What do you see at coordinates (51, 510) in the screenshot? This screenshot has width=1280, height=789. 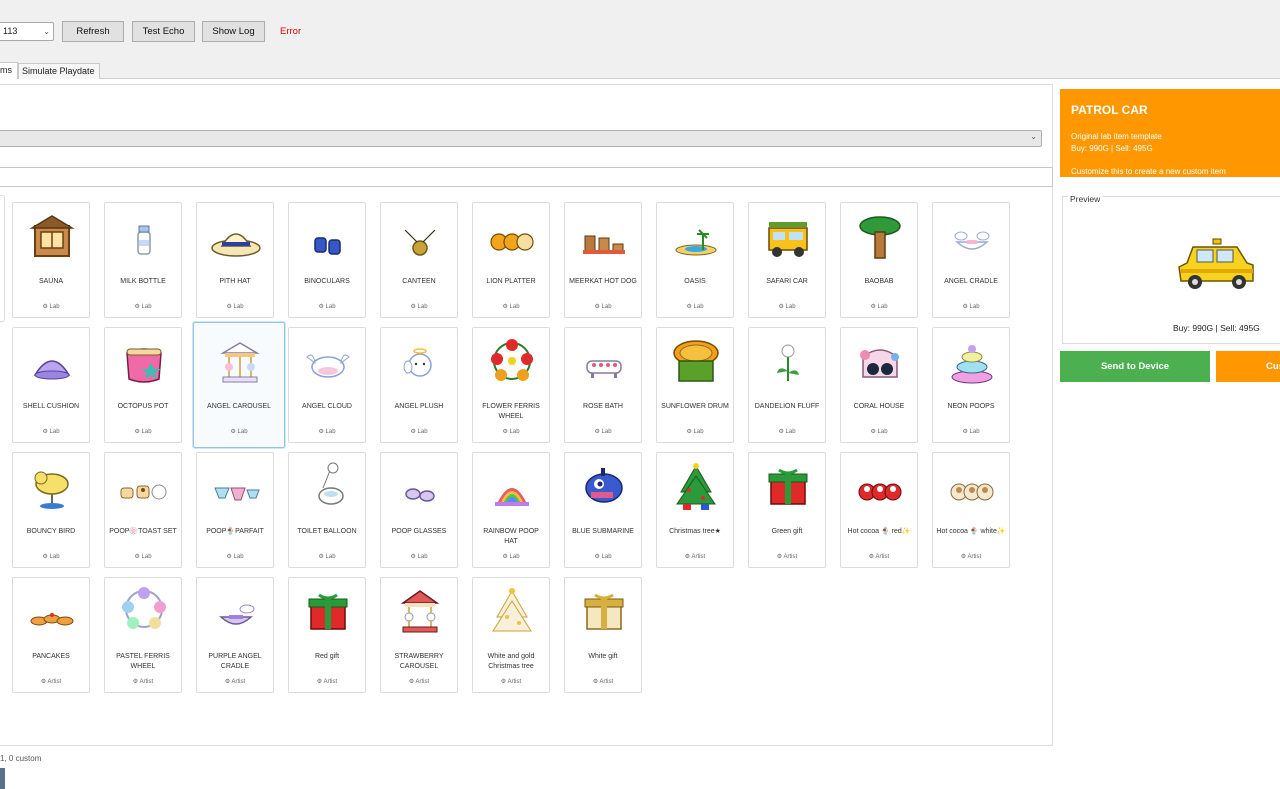 I see `item-card: BOUNCY BIRD ⚙ Lab` at bounding box center [51, 510].